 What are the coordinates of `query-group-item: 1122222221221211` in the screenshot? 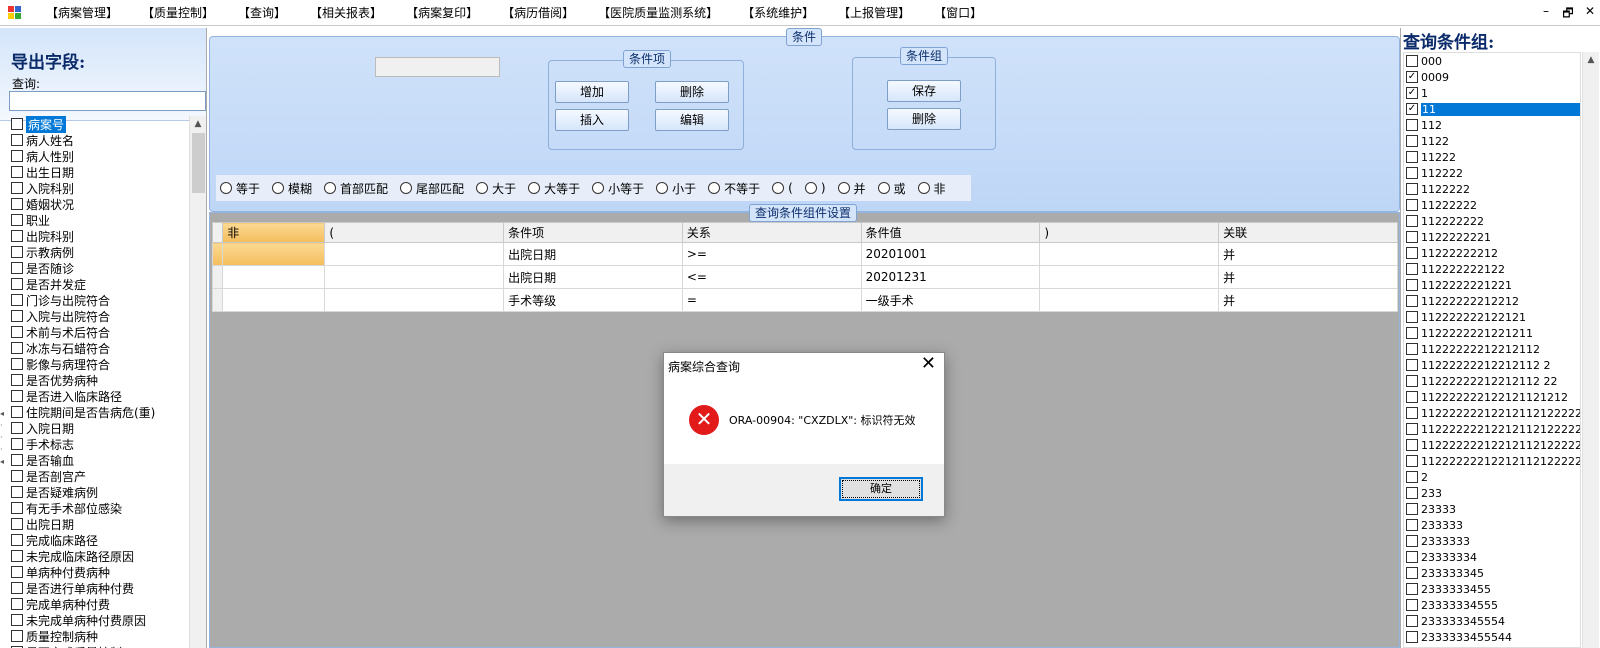 It's located at (1492, 333).